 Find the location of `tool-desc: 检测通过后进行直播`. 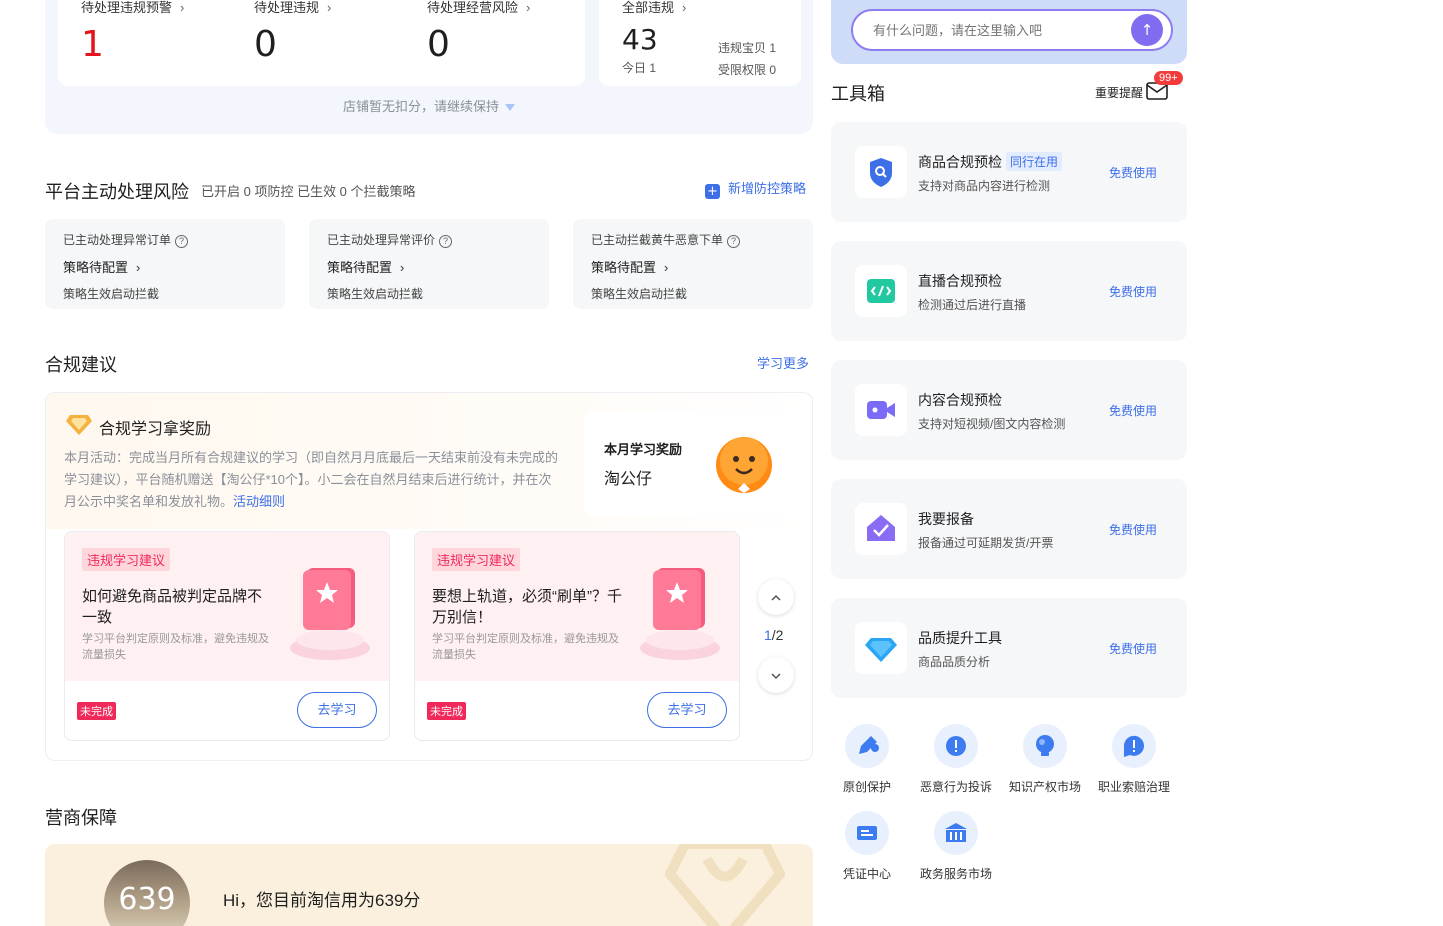

tool-desc: 检测通过后进行直播 is located at coordinates (972, 305).